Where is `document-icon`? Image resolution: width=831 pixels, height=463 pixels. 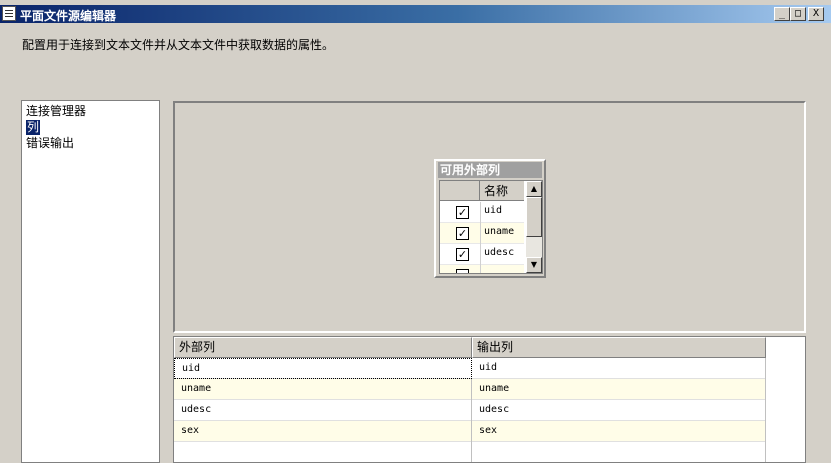
document-icon is located at coordinates (9, 13).